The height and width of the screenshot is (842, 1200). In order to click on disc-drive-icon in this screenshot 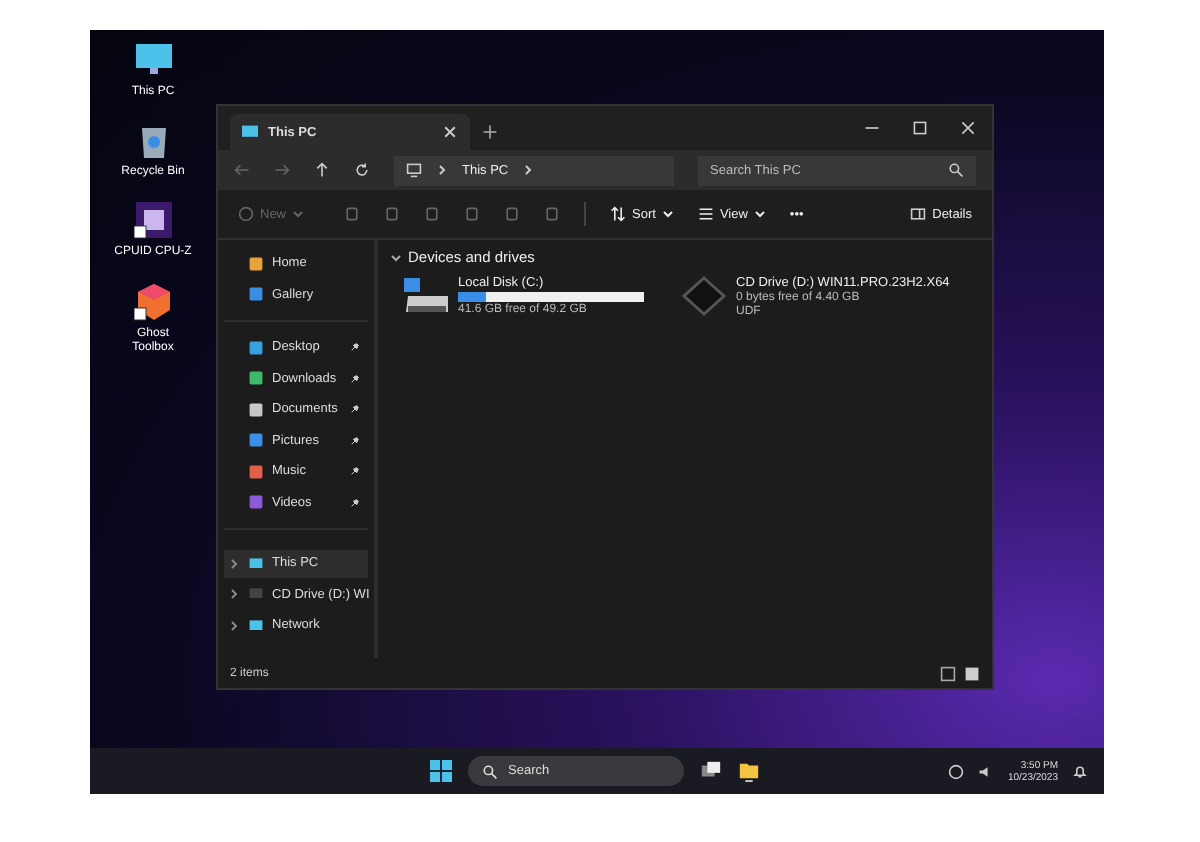, I will do `click(704, 296)`.